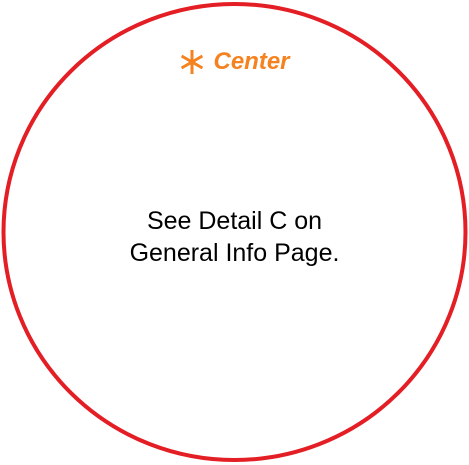 The width and height of the screenshot is (469, 465). What do you see at coordinates (234, 253) in the screenshot?
I see `note-line-2: General Info Page.` at bounding box center [234, 253].